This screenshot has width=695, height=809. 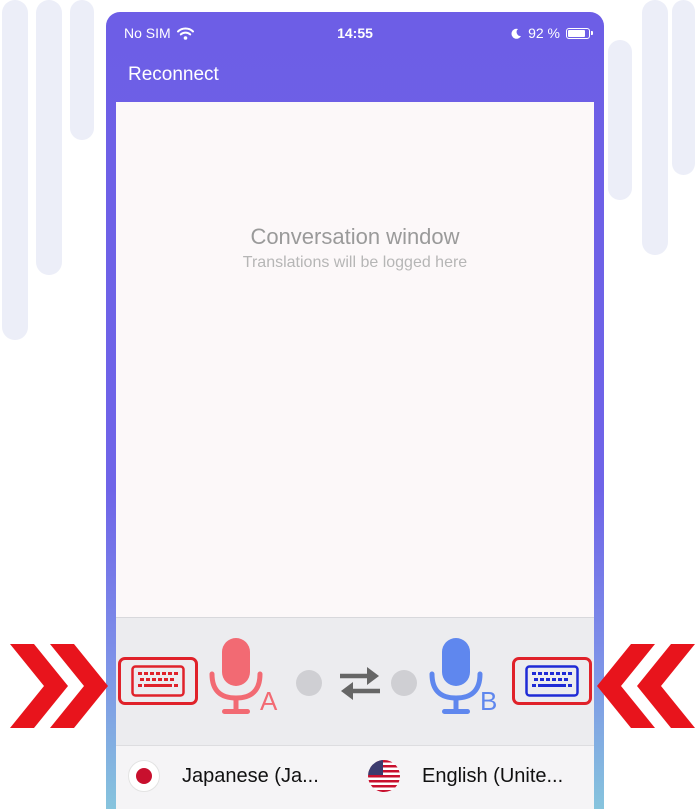 I want to click on moon-icon, so click(x=516, y=33).